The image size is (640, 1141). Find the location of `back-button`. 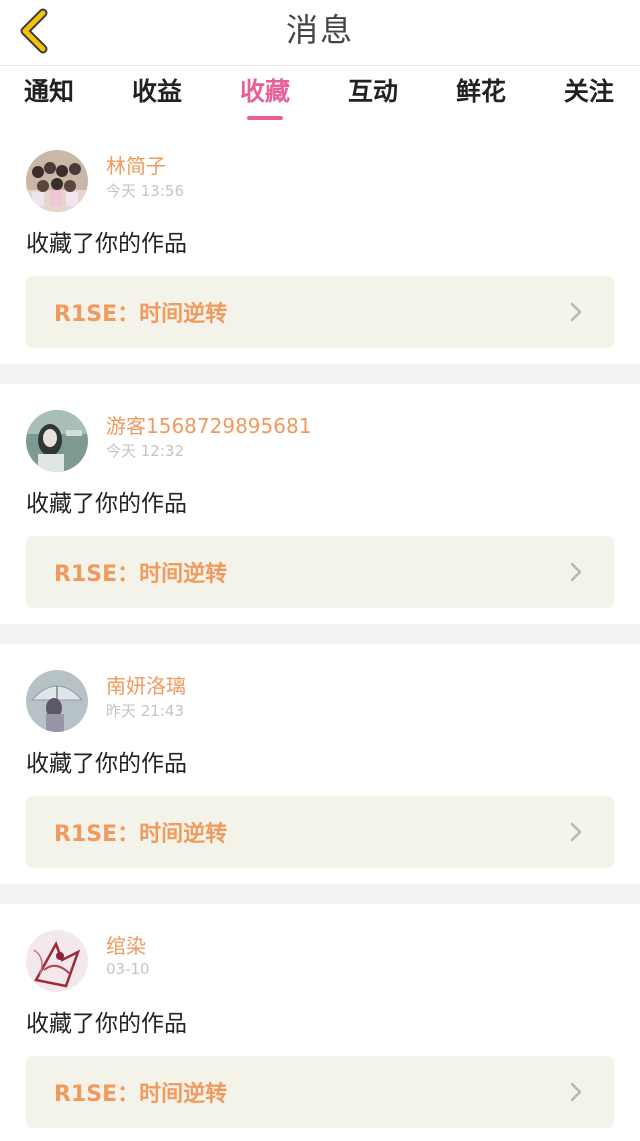

back-button is located at coordinates (34, 31).